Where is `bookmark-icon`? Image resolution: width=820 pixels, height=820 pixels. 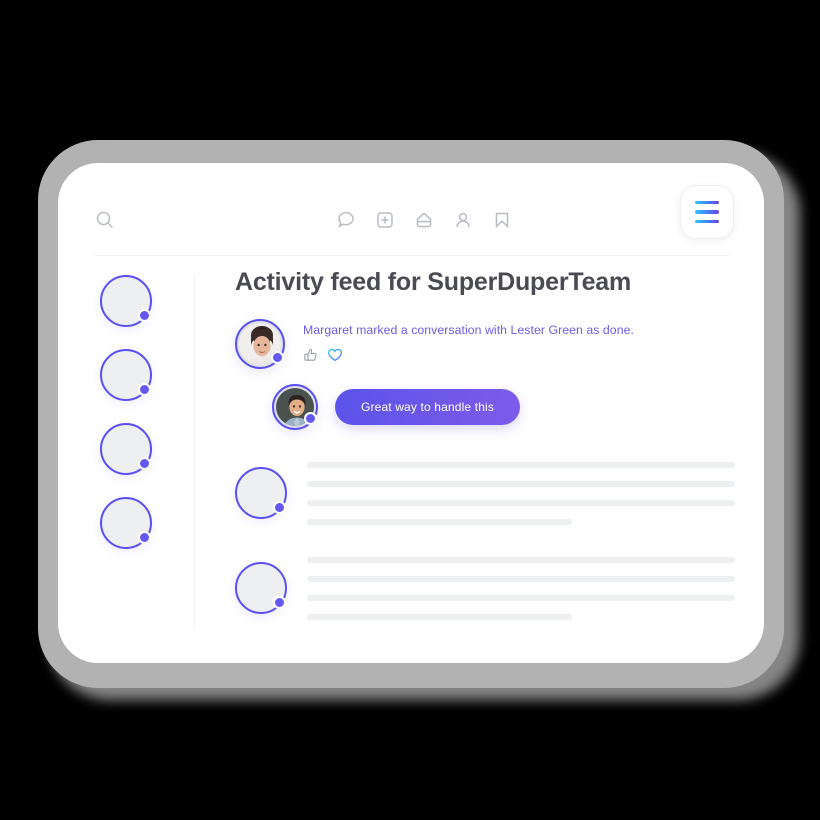
bookmark-icon is located at coordinates (502, 220).